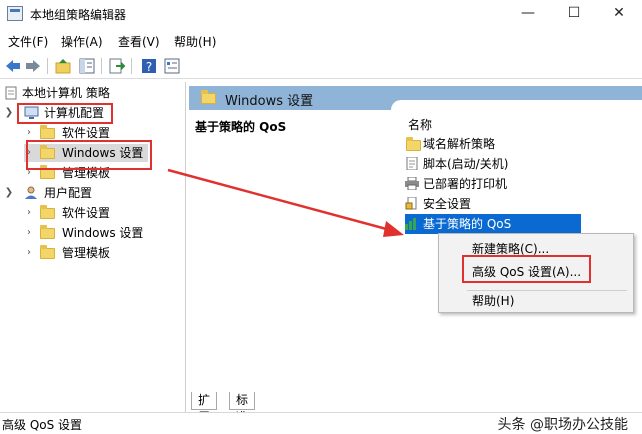  Describe the element at coordinates (411, 203) in the screenshot. I see `security-icon` at that location.